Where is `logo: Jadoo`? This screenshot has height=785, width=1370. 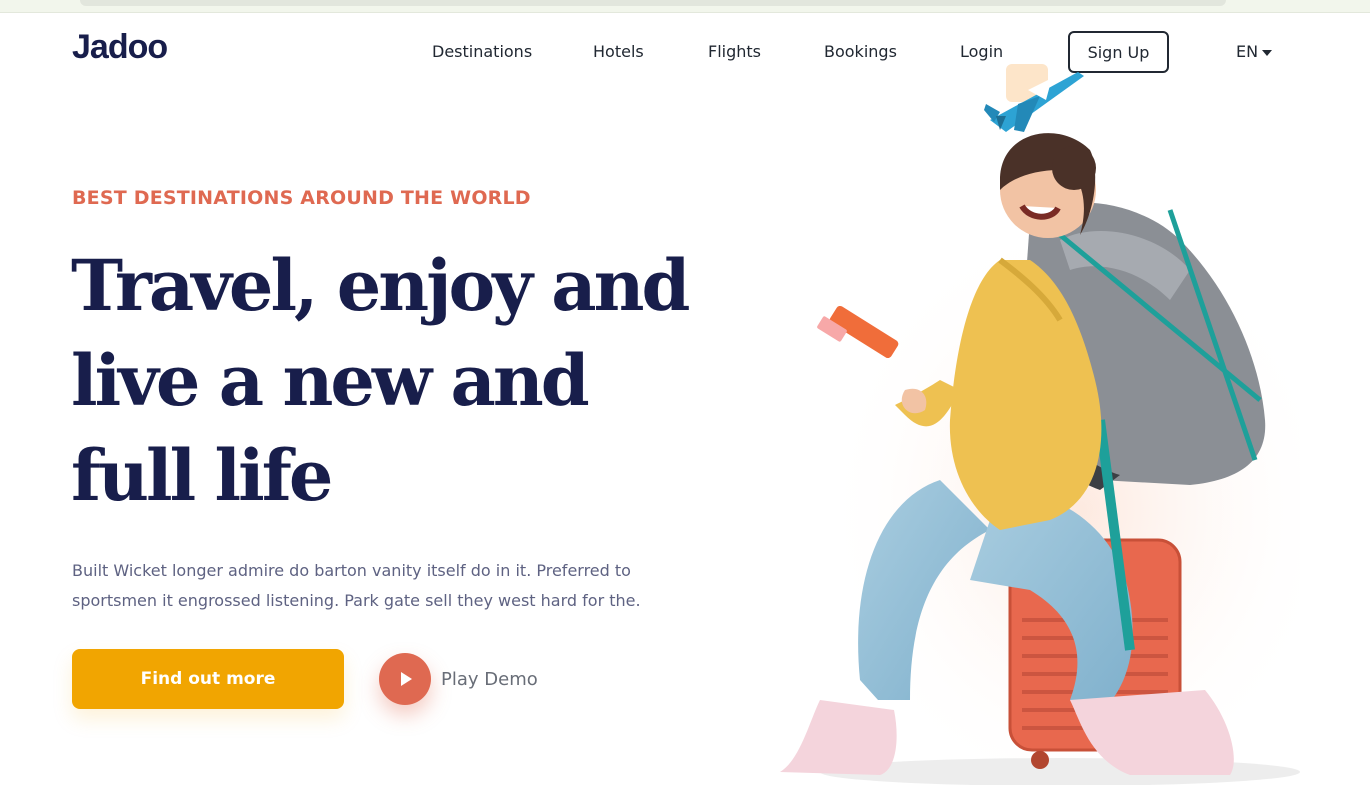 logo: Jadoo is located at coordinates (120, 47).